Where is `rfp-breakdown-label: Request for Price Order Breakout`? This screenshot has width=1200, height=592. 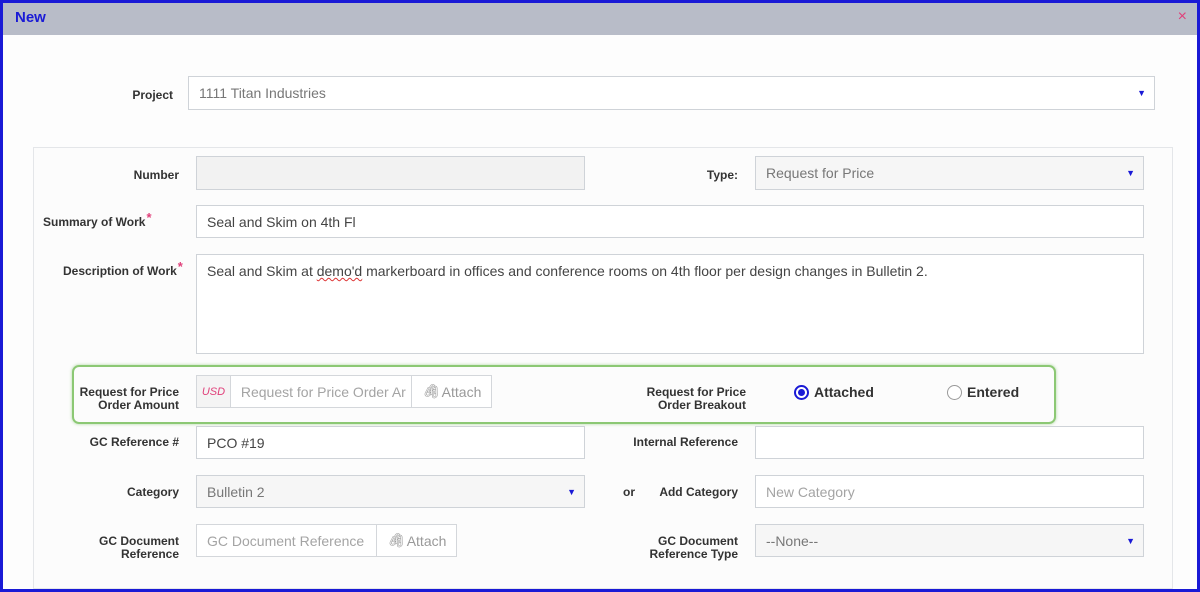
rfp-breakdown-label: Request for Price Order Breakout is located at coordinates (696, 398).